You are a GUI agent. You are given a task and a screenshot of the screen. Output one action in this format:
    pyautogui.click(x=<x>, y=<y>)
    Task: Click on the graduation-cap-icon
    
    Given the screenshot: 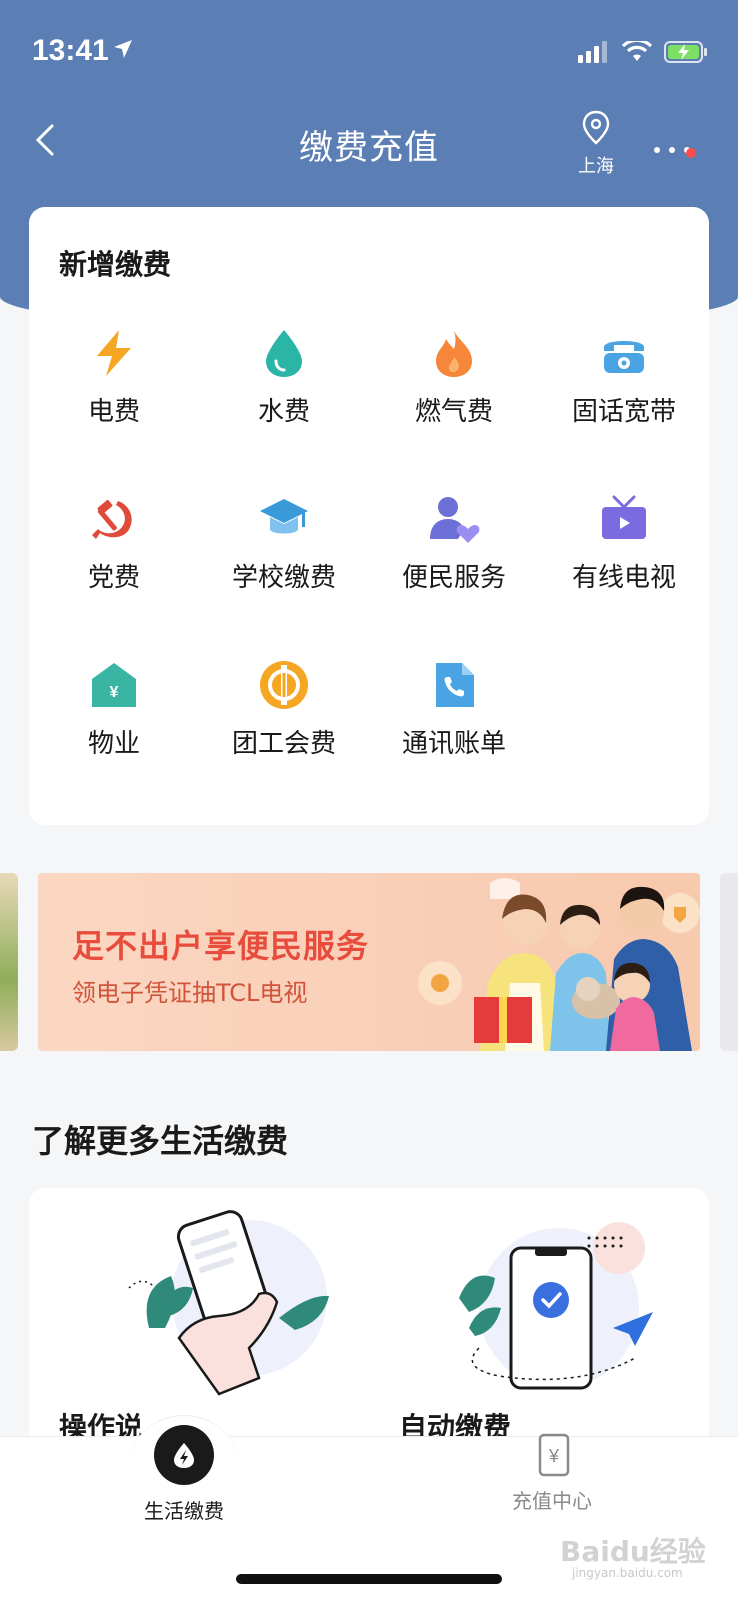 What is the action you would take?
    pyautogui.click(x=284, y=516)
    